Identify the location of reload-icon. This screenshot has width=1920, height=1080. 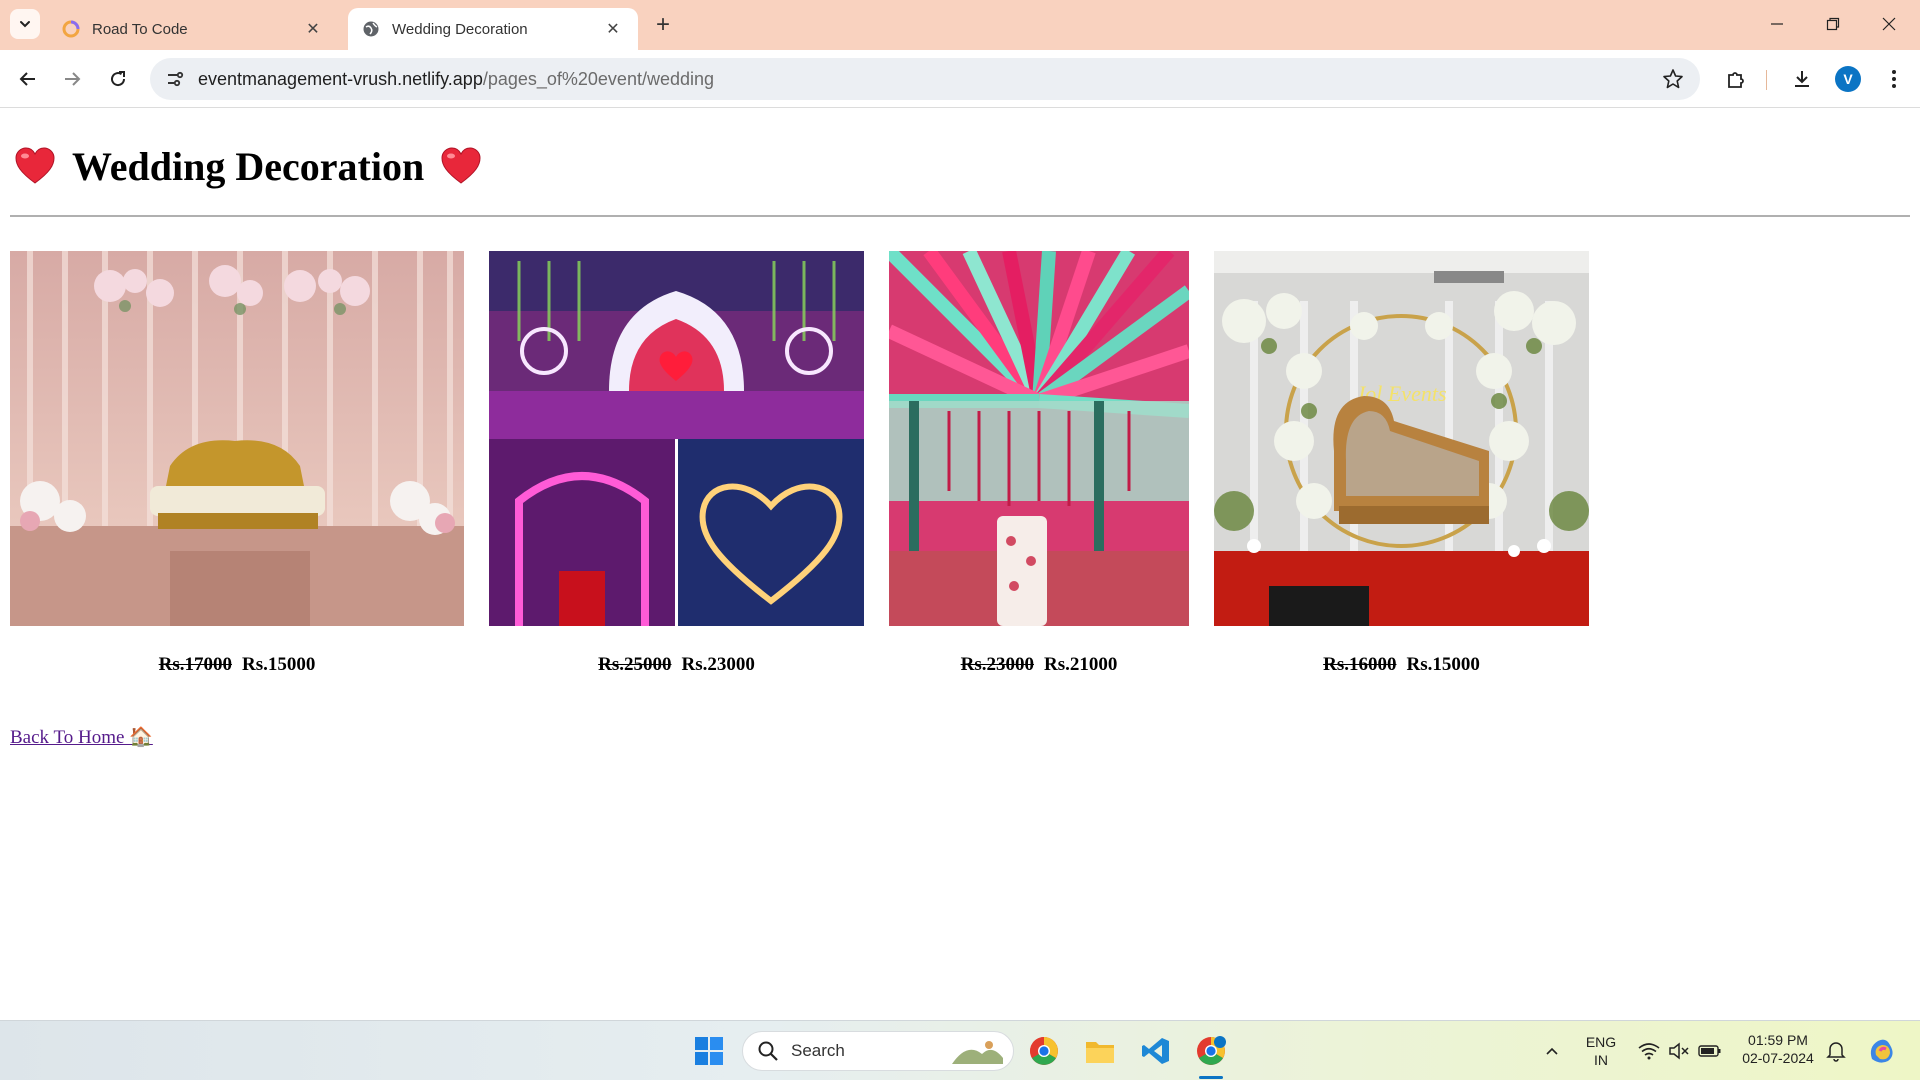
(118, 79).